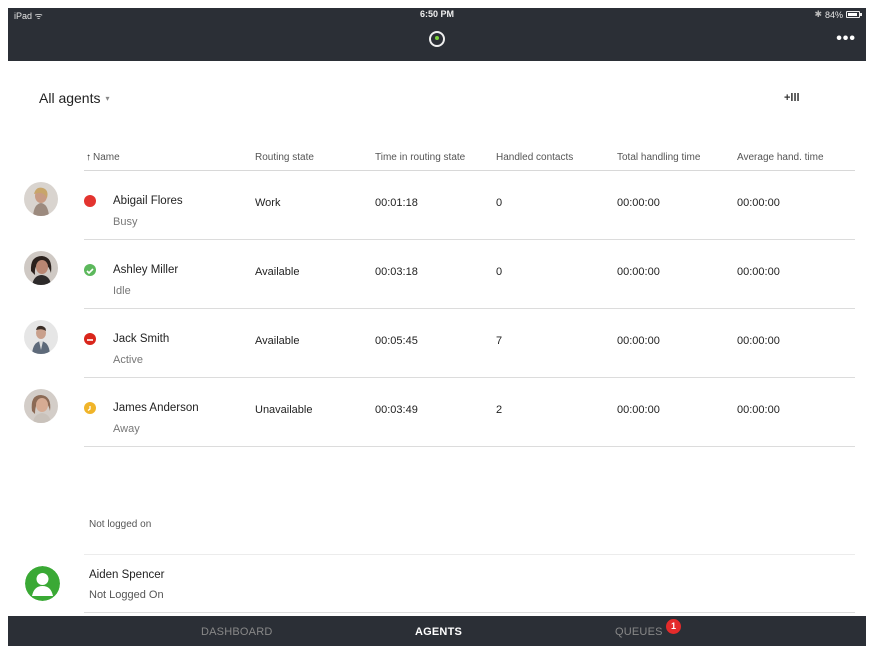 Image resolution: width=874 pixels, height=646 pixels. I want to click on agent-status: Away, so click(126, 429).